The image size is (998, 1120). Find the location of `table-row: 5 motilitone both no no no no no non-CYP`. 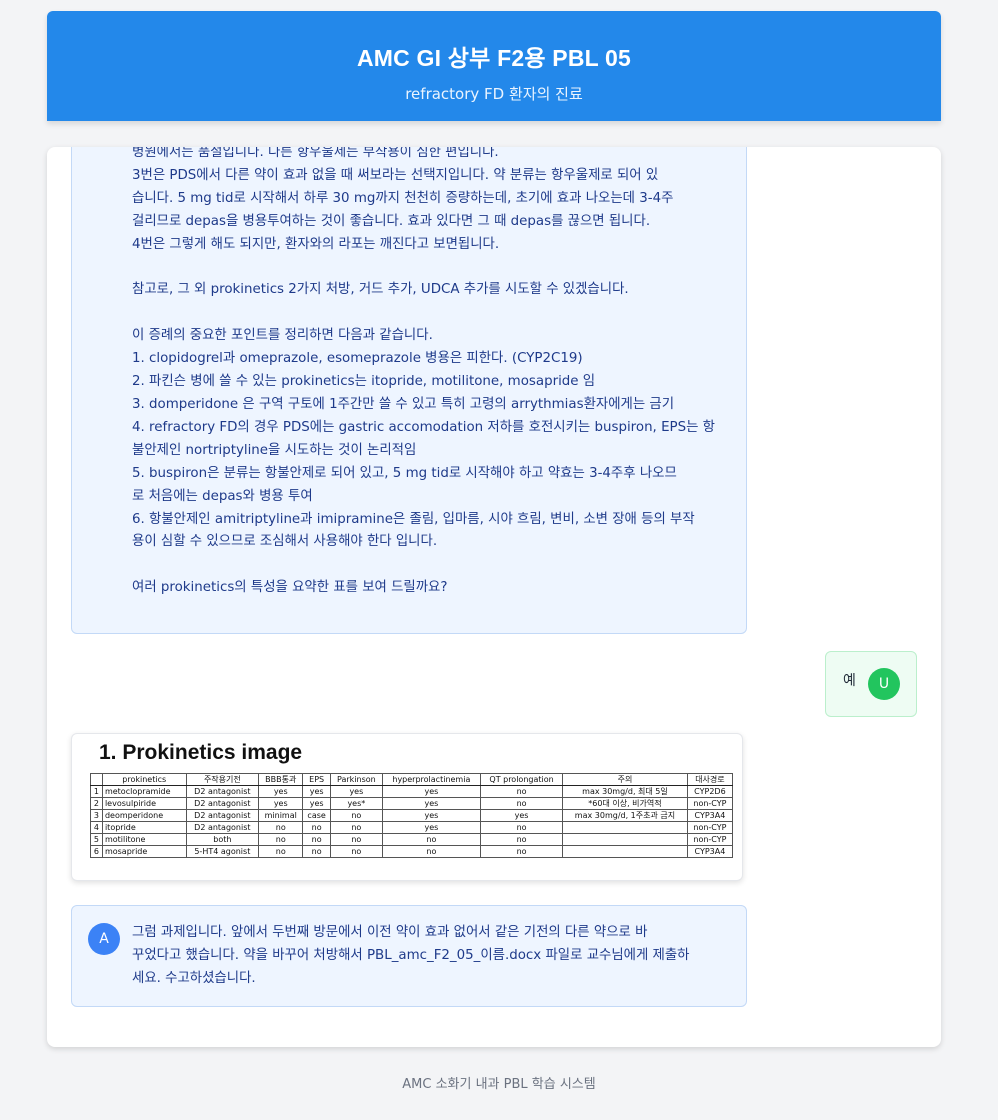

table-row: 5 motilitone both no no no no no non-CYP is located at coordinates (412, 839).